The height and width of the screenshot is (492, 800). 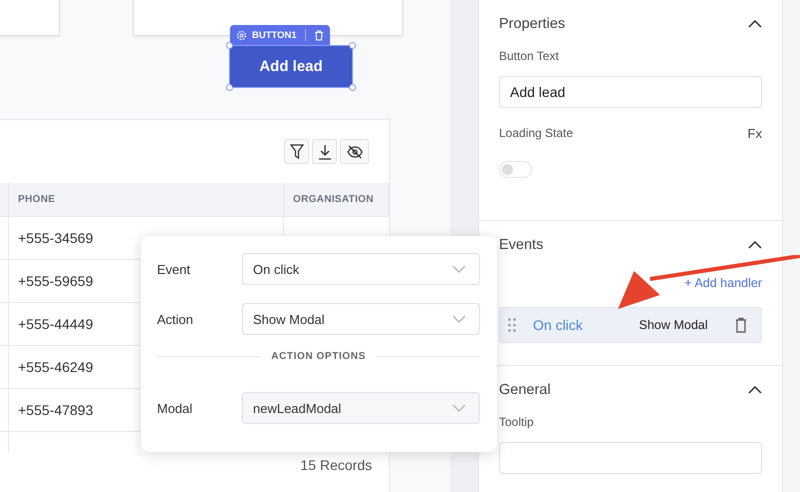 What do you see at coordinates (291, 66) in the screenshot?
I see `add-lead-button: Add lead` at bounding box center [291, 66].